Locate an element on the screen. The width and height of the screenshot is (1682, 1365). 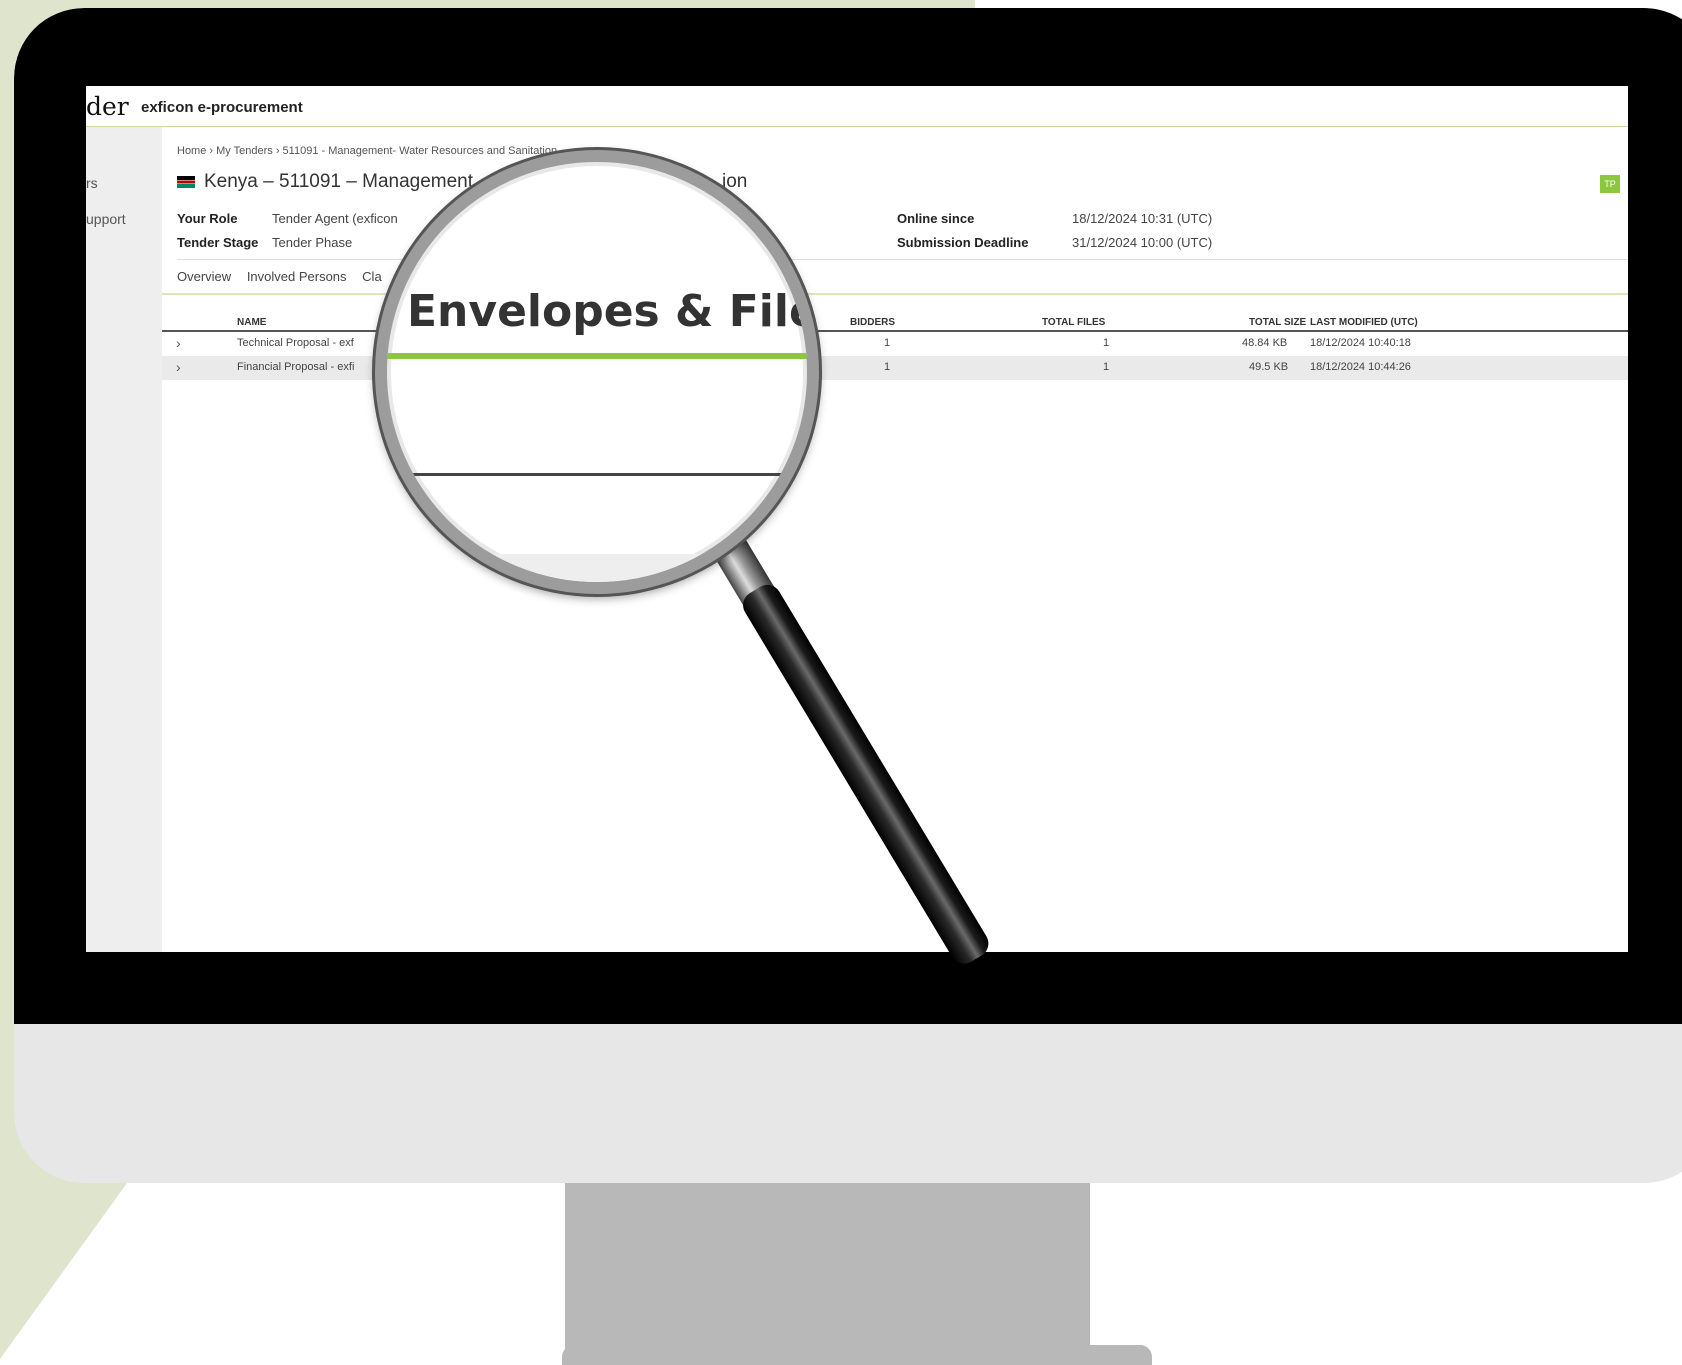
page-title: Kenya – 511091 – Management is located at coordinates (325, 182).